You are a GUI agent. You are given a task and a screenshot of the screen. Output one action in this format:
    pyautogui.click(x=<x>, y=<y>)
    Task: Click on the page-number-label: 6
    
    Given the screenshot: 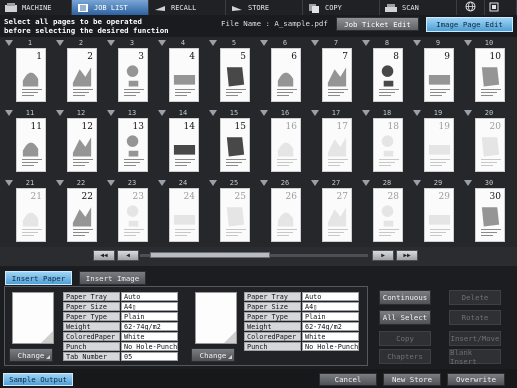 What is the action you would take?
    pyautogui.click(x=285, y=43)
    